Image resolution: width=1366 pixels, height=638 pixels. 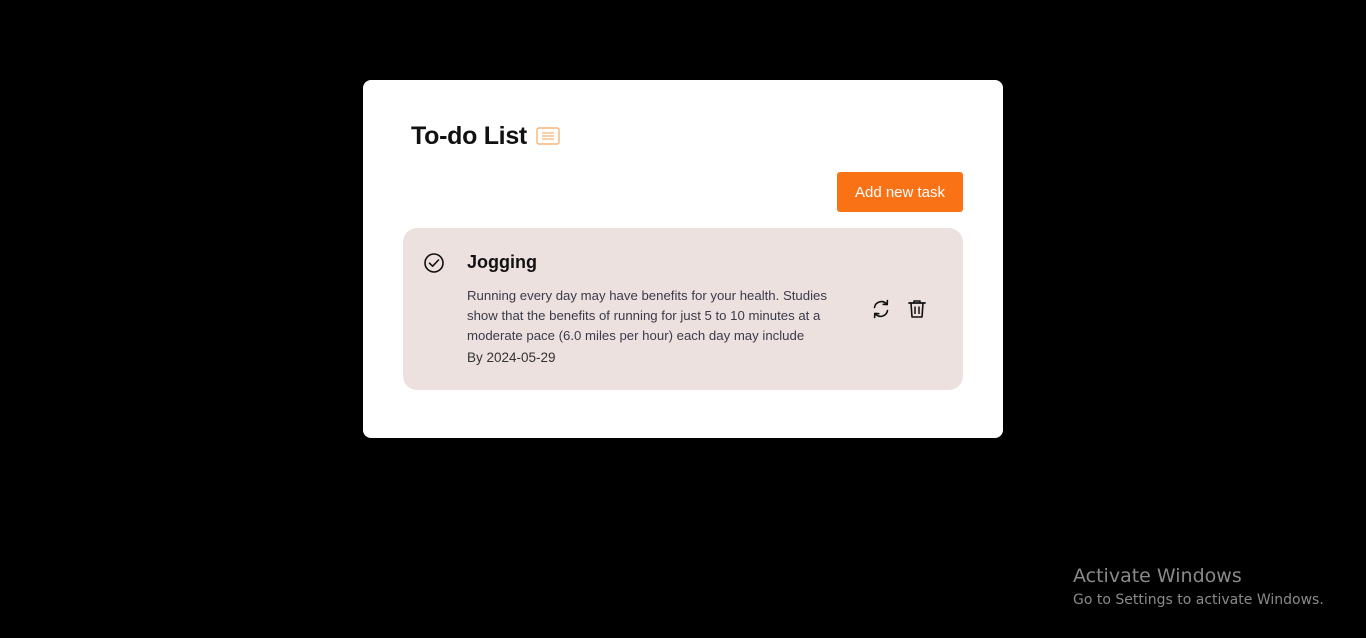 I want to click on list-icon, so click(x=548, y=136).